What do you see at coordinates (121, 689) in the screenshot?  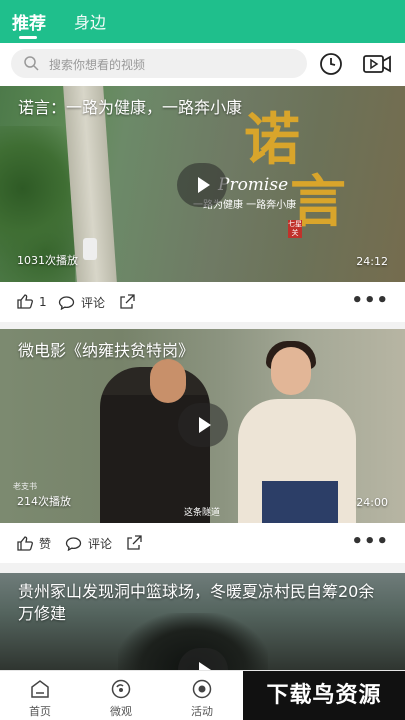 I see `micro-view-icon` at bounding box center [121, 689].